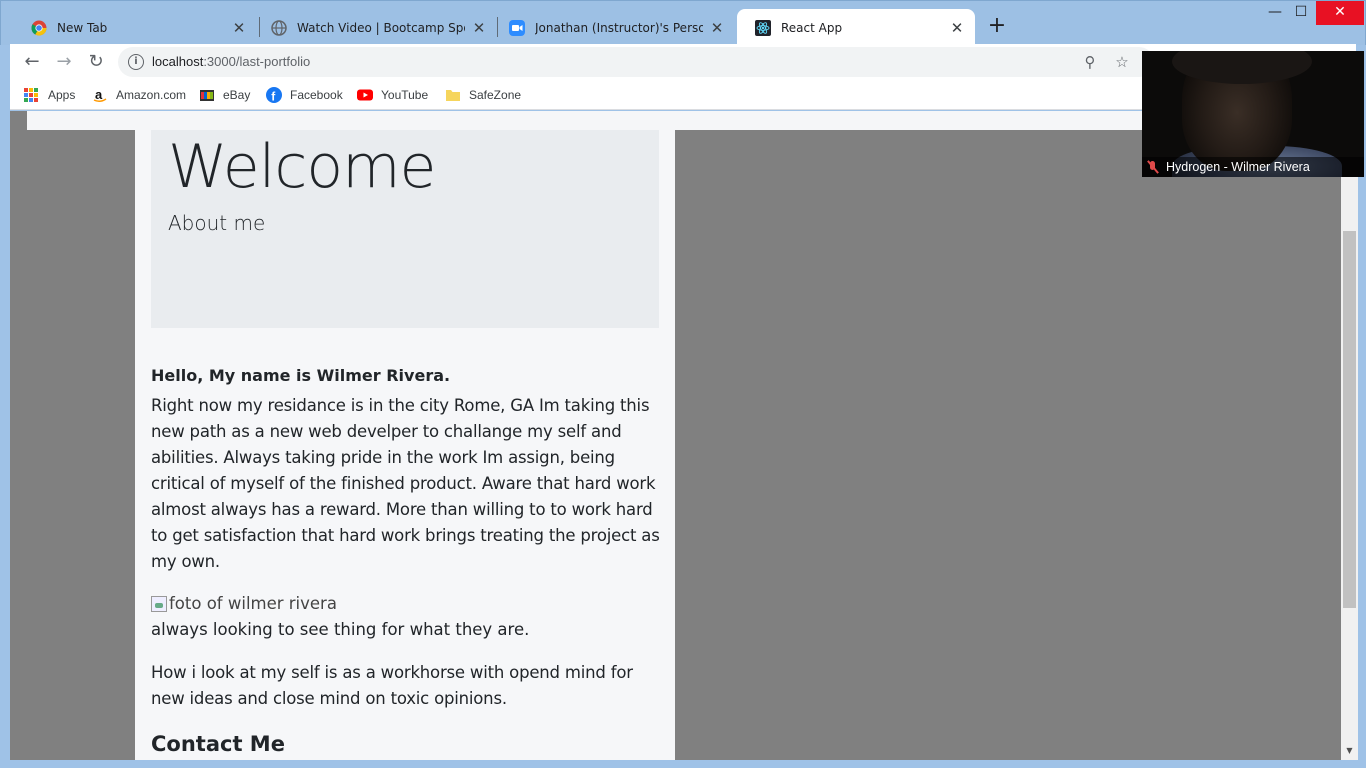 The height and width of the screenshot is (768, 1366). I want to click on zoom-icon, so click(517, 27).